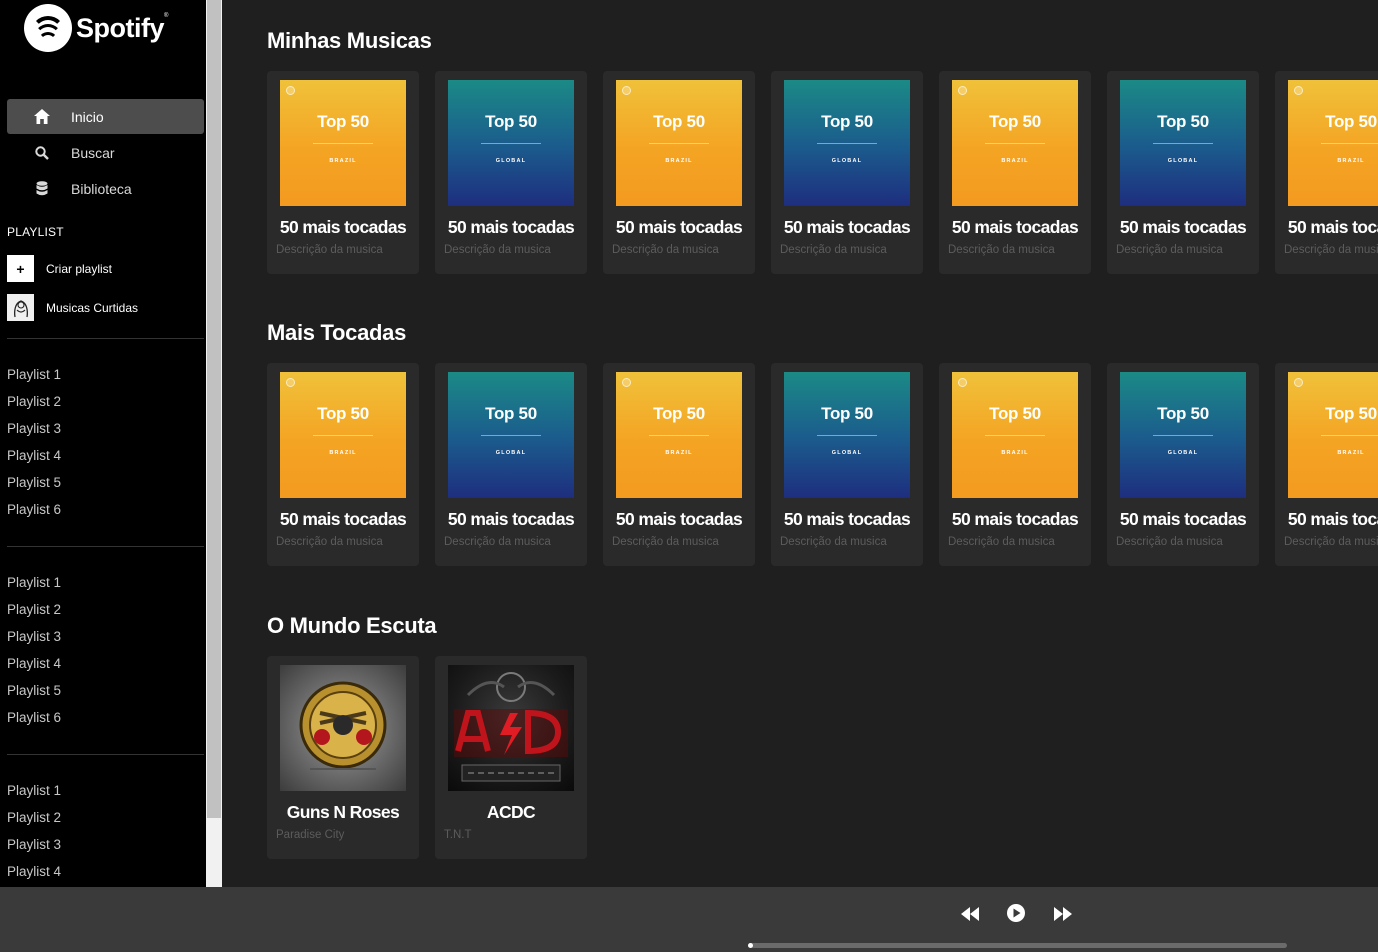 Image resolution: width=1378 pixels, height=952 pixels. What do you see at coordinates (310, 835) in the screenshot?
I see `card-description: Paradise City` at bounding box center [310, 835].